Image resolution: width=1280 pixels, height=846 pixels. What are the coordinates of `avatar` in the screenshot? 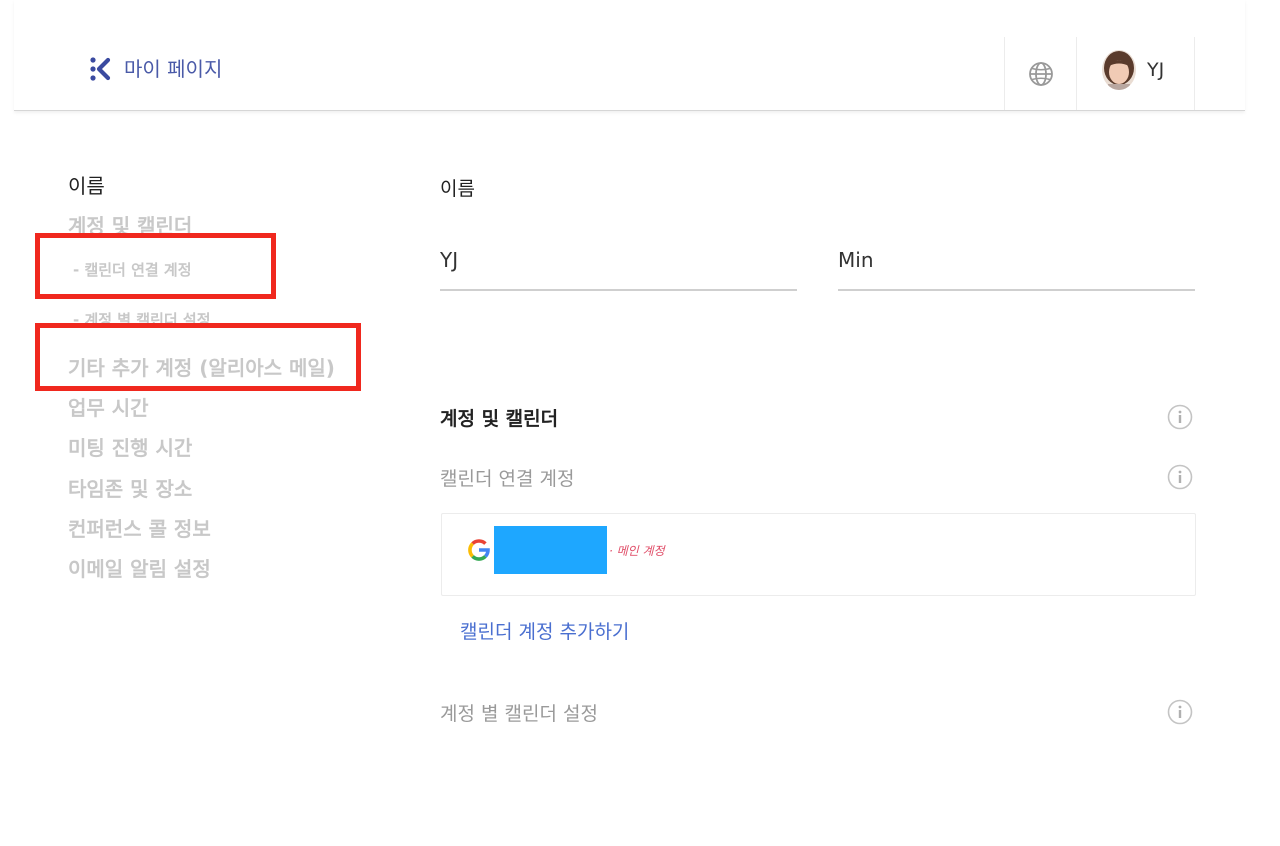 It's located at (1119, 70).